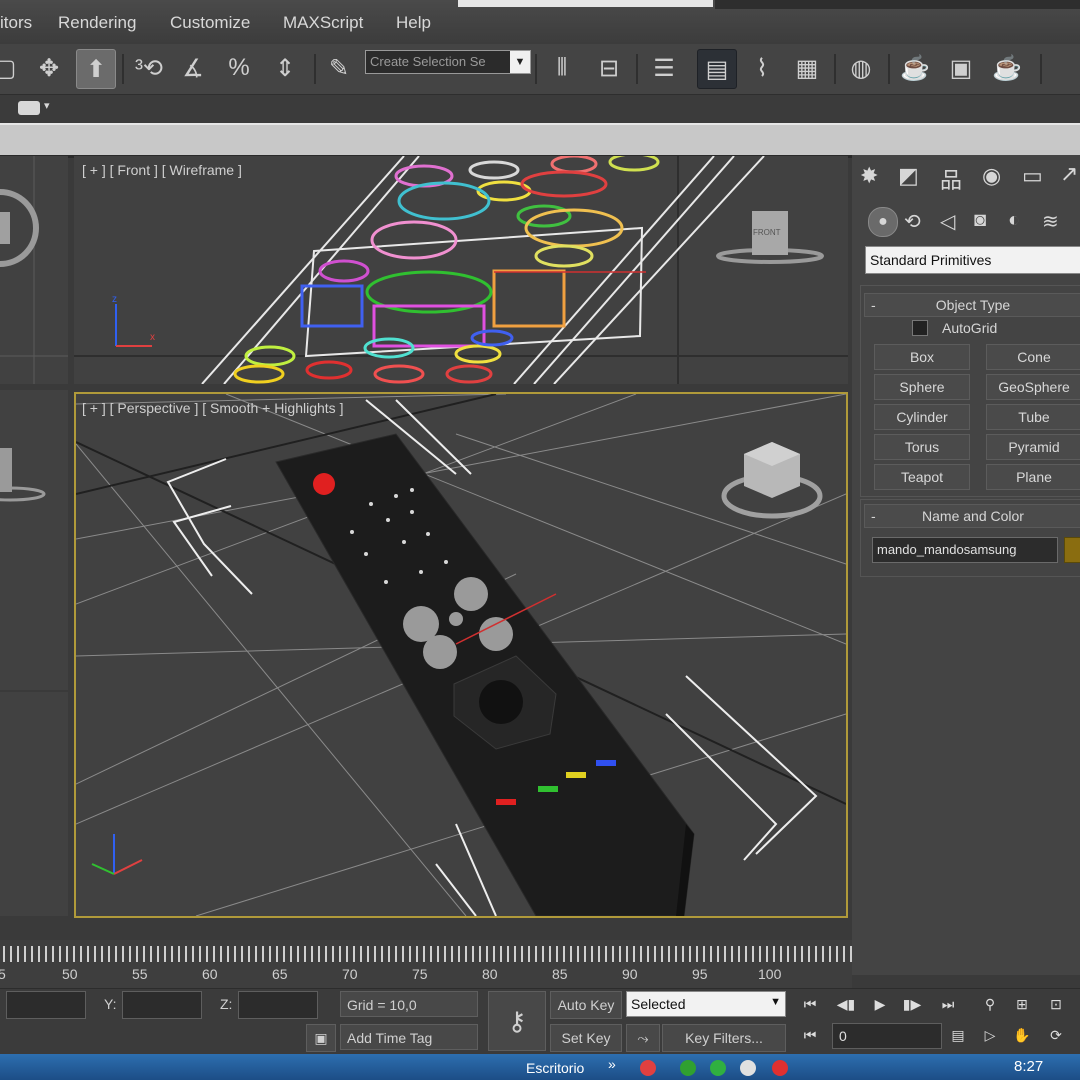 This screenshot has height=1080, width=1080. What do you see at coordinates (1069, 174) in the screenshot?
I see `utilities-icon: ↗` at bounding box center [1069, 174].